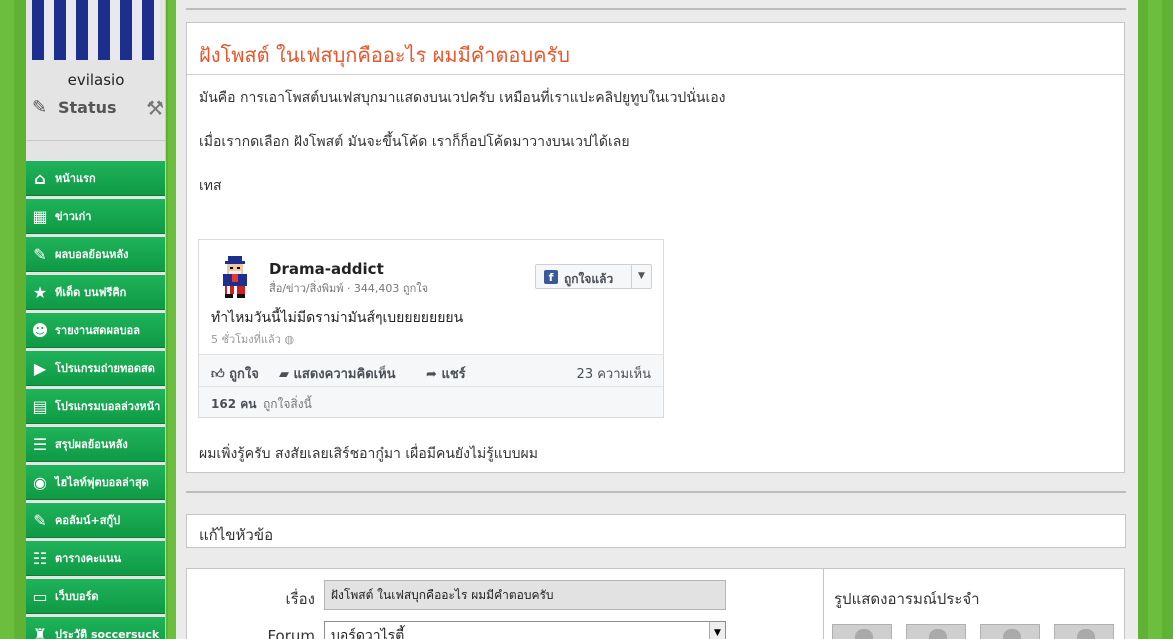 Image resolution: width=1173 pixels, height=639 pixels. Describe the element at coordinates (589, 279) in the screenshot. I see `liked-label: ถูกใจแล้ว` at that location.